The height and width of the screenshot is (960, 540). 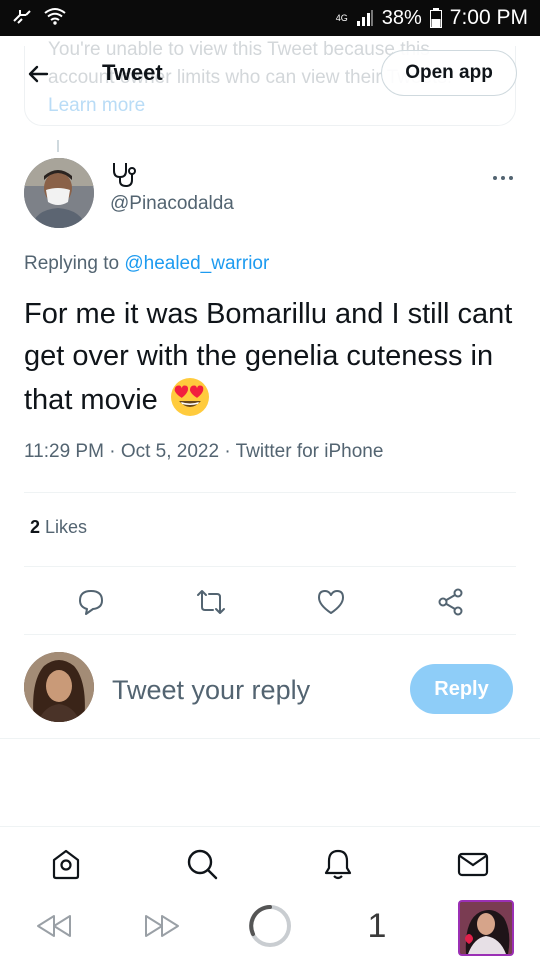 I want to click on page-title: Tweet, so click(x=132, y=72).